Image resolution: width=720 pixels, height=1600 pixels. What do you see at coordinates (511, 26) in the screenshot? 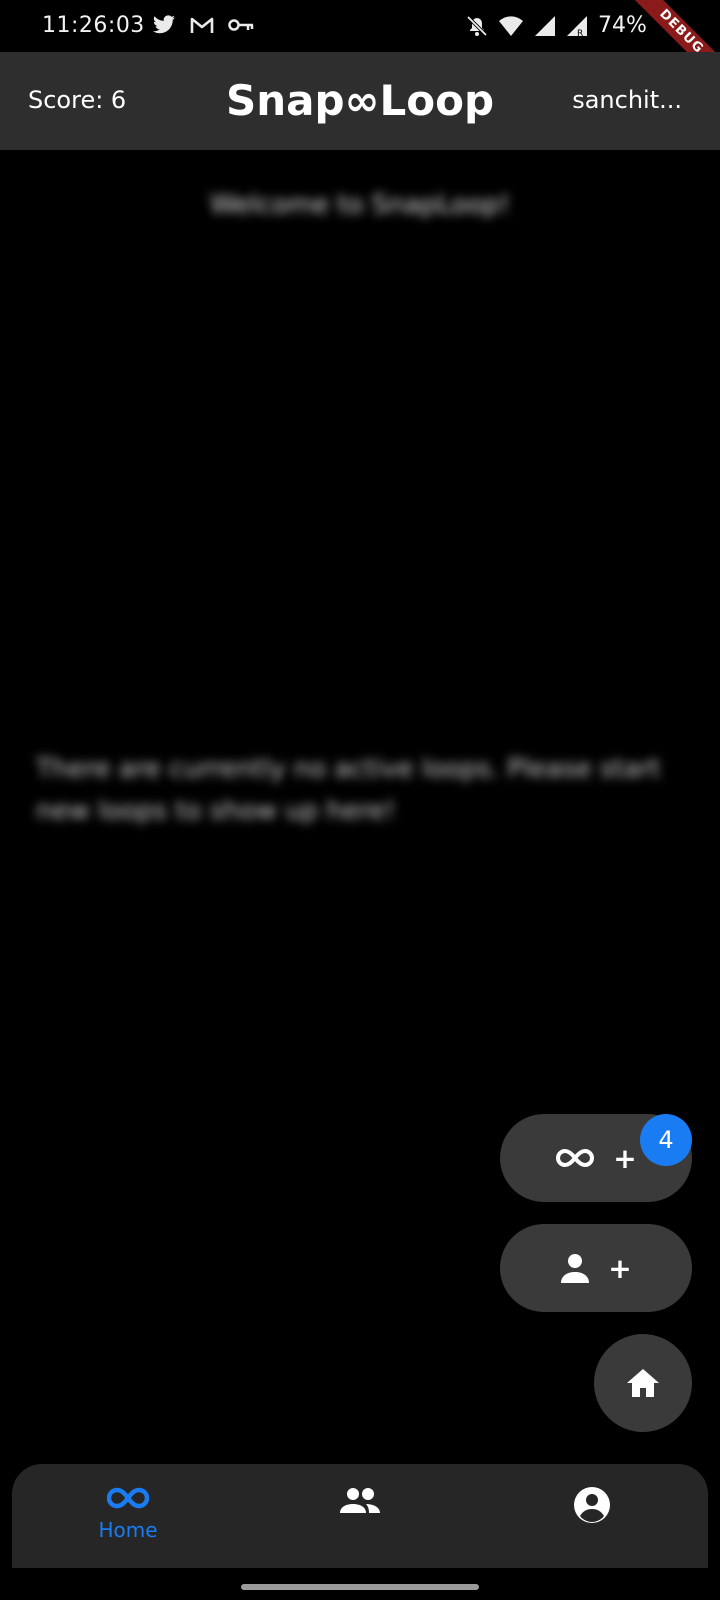
I see `wifi-icon` at bounding box center [511, 26].